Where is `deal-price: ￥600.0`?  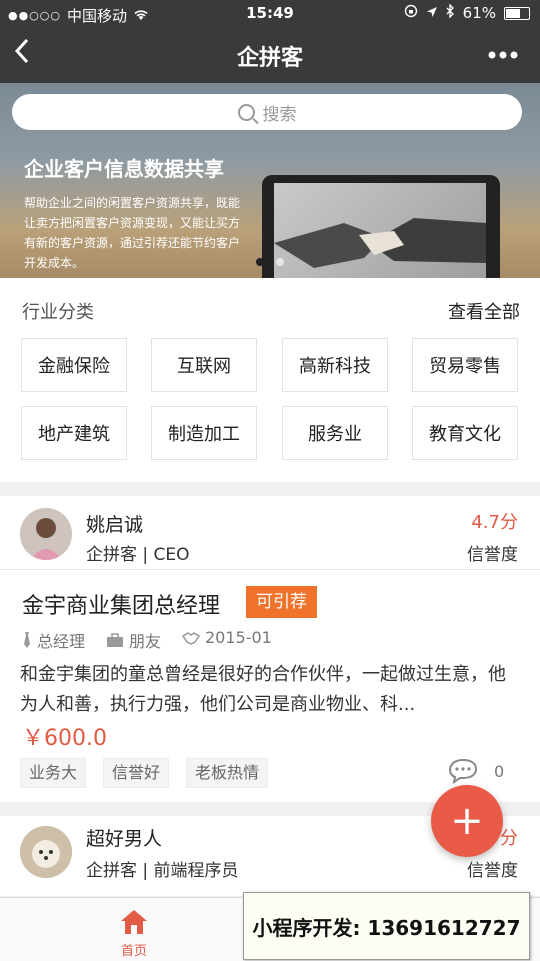
deal-price: ￥600.0 is located at coordinates (64, 738).